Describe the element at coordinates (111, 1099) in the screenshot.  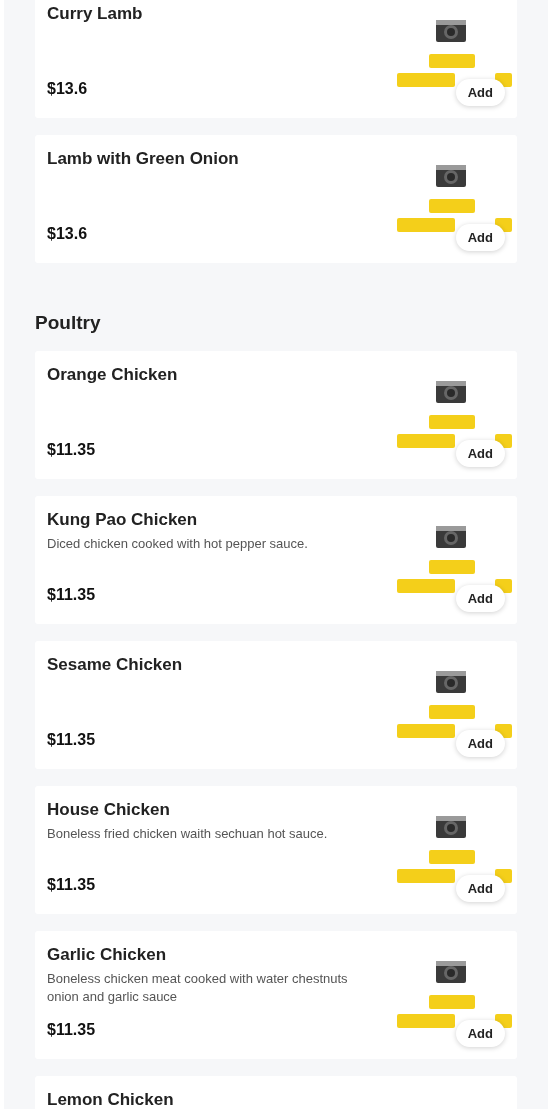
I see `item-name: Lemon Chicken` at that location.